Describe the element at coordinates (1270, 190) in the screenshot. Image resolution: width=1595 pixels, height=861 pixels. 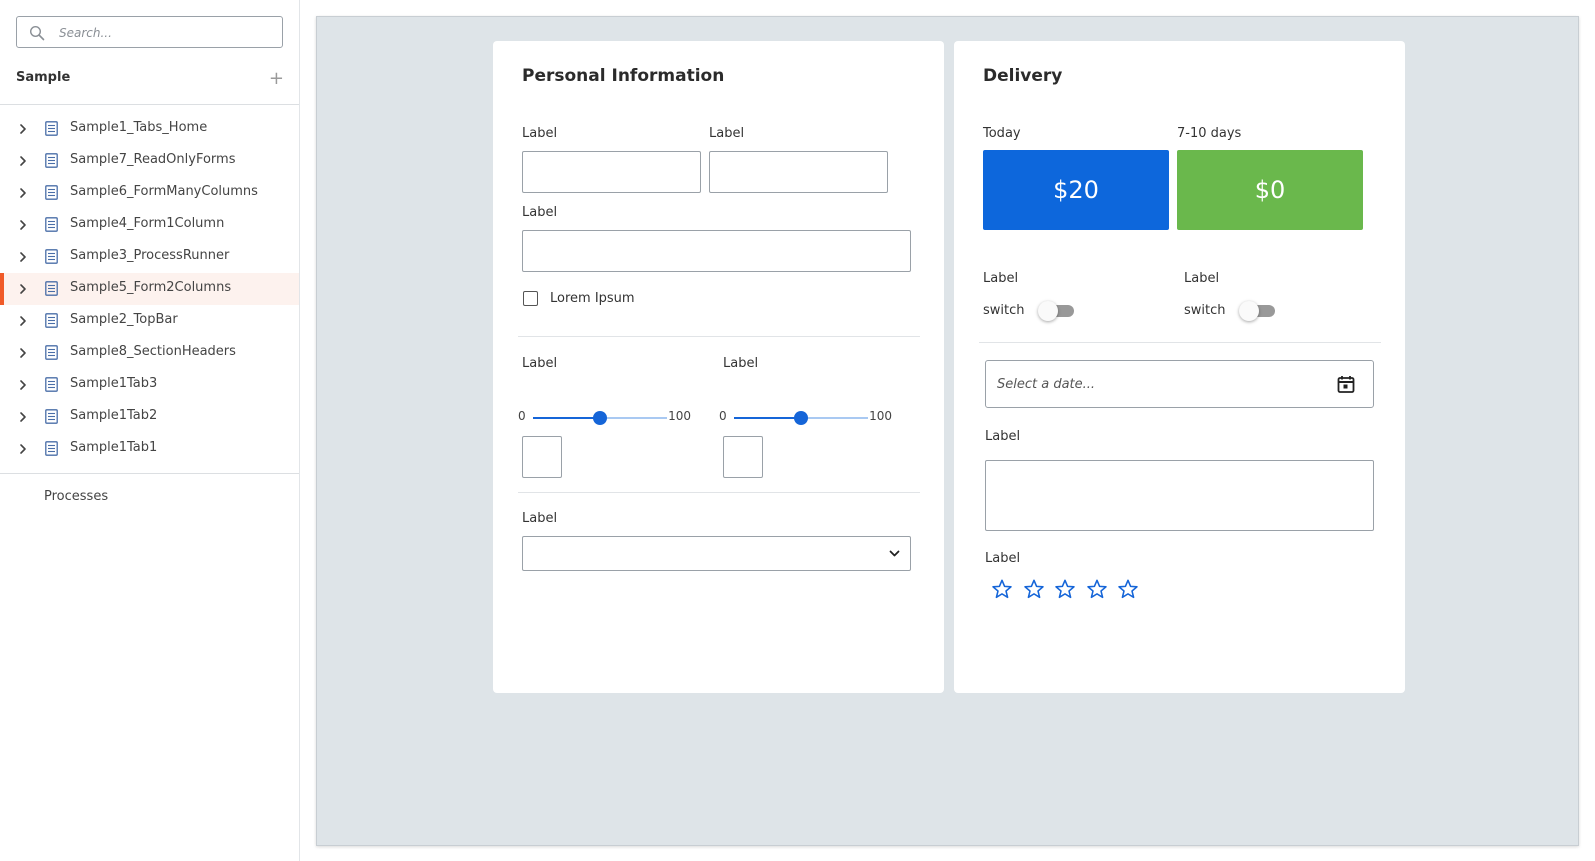
I see `delivery-standard-button: $0` at that location.